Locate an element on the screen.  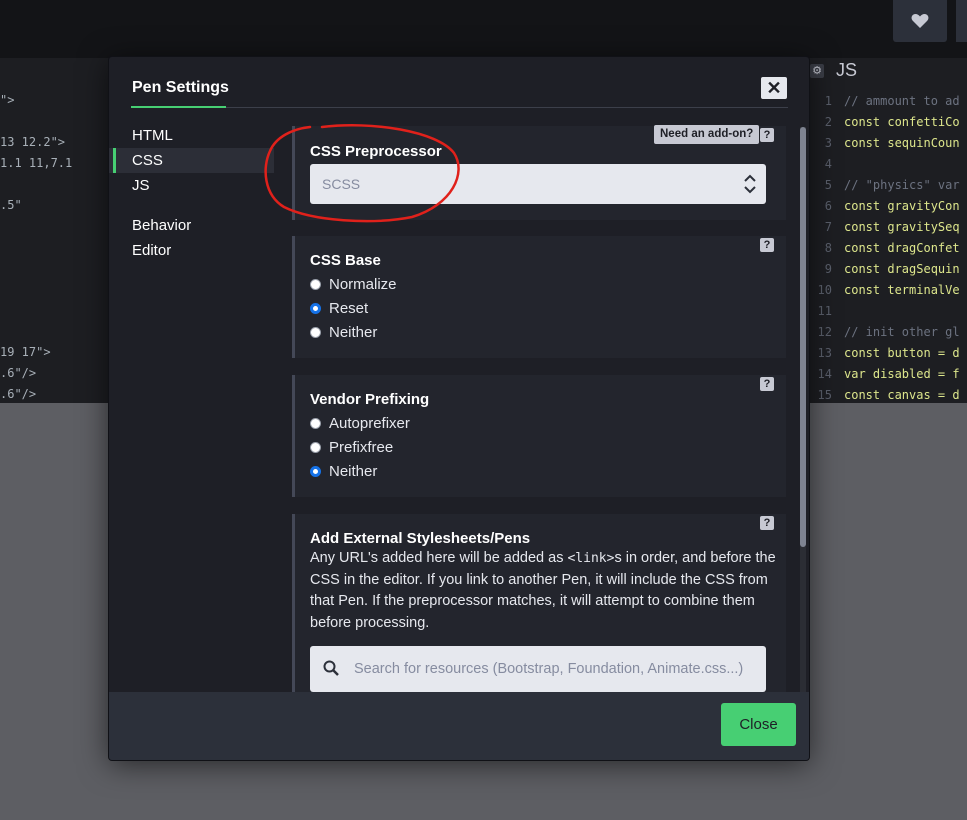
addon-badge: Need an add-on? is located at coordinates (707, 134).